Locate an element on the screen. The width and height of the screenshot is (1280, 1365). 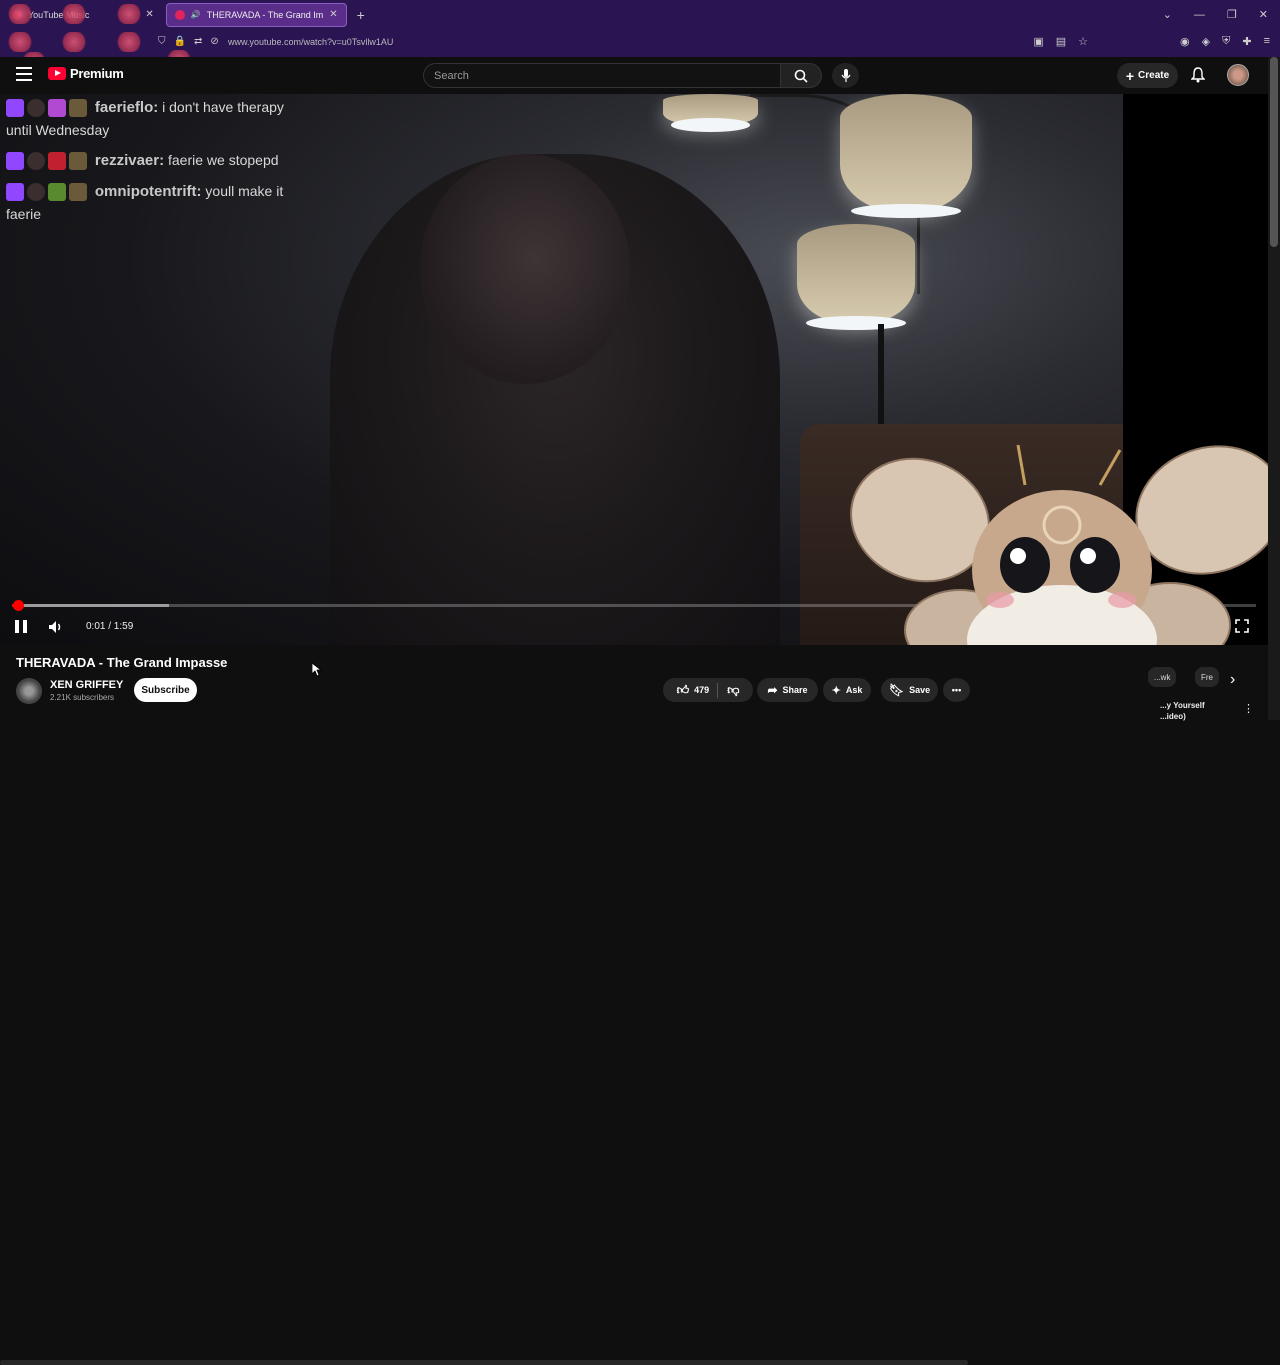
chevron-down-icon: ⌄ is located at coordinates (1167, 14).